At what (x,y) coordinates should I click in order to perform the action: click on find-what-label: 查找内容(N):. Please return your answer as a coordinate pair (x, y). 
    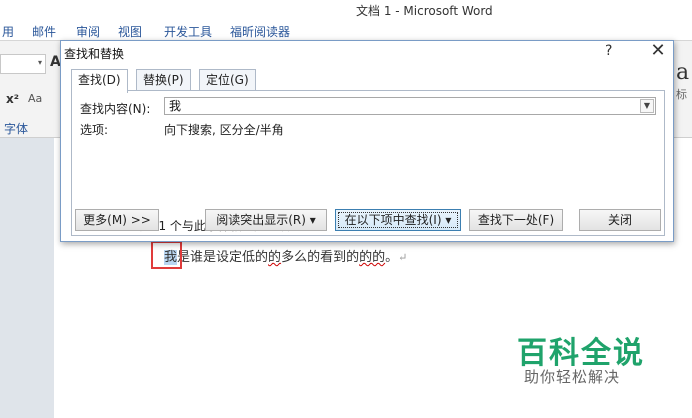
    Looking at the image, I should click on (115, 109).